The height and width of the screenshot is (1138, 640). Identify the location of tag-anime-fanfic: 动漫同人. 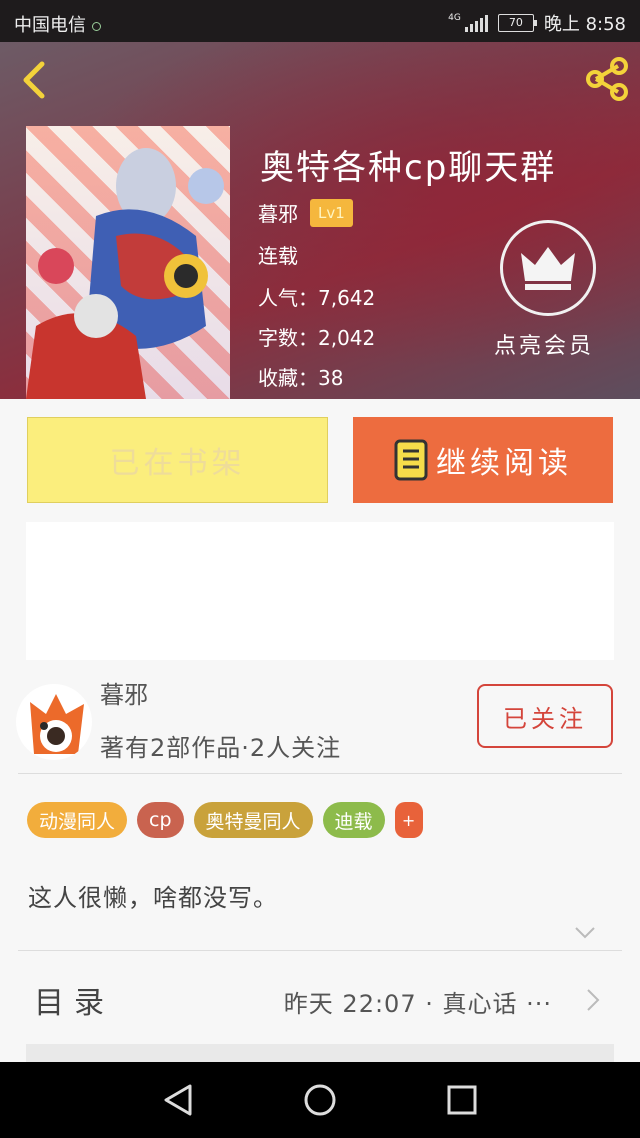
(77, 820).